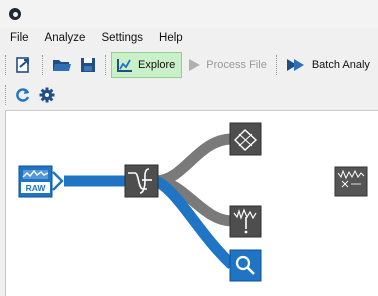 Image resolution: width=378 pixels, height=296 pixels. I want to click on raw-output-arrow-icon, so click(58, 181).